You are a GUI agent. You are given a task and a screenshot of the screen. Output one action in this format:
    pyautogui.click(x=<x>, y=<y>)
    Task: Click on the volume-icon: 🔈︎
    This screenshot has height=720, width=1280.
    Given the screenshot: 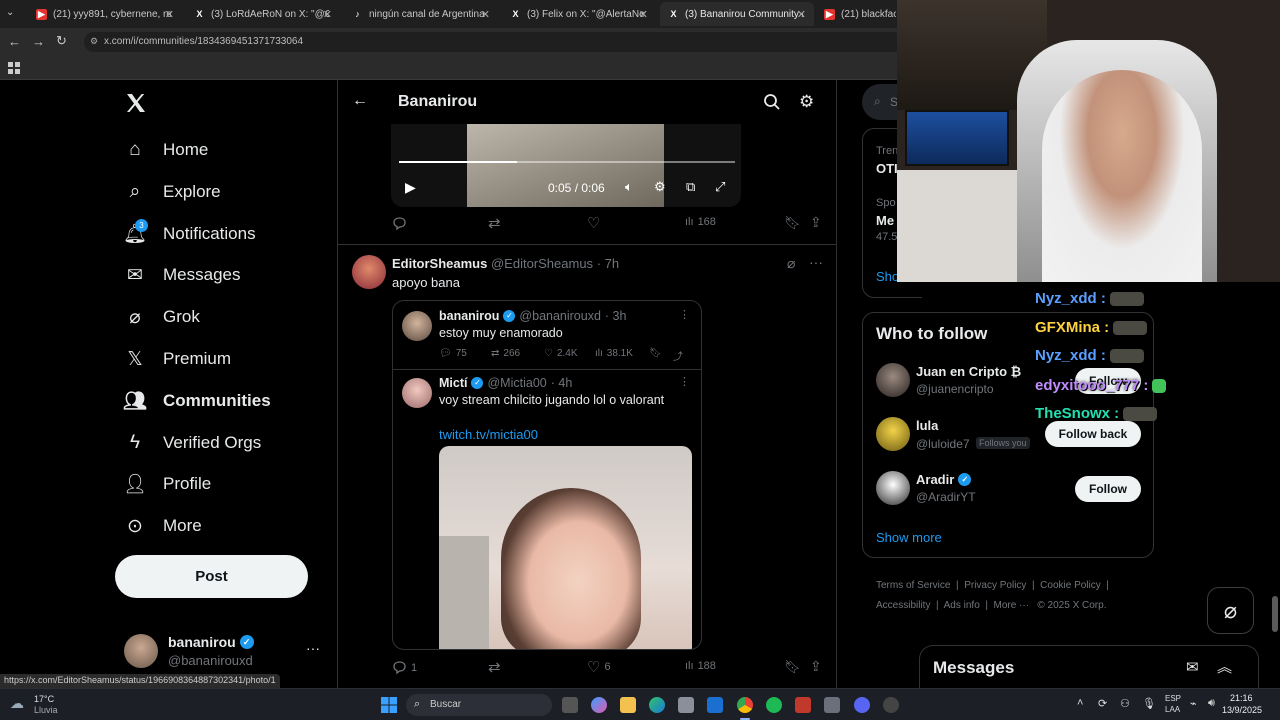 What is the action you would take?
    pyautogui.click(x=629, y=187)
    